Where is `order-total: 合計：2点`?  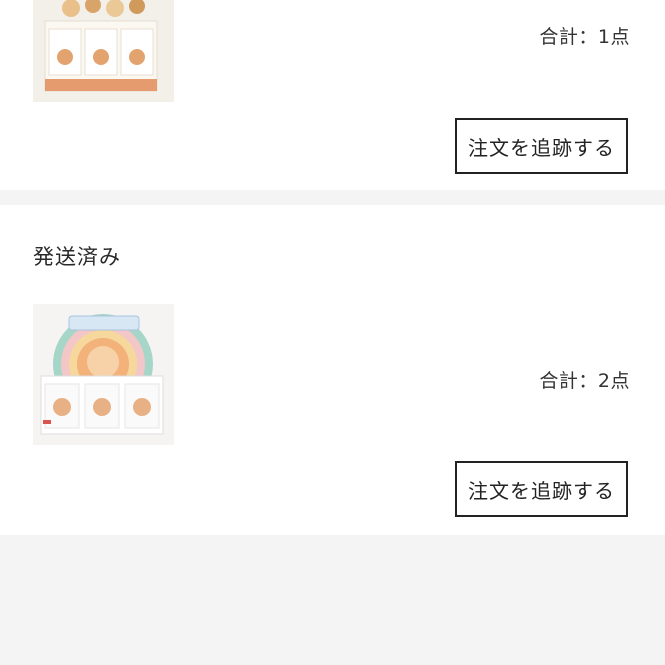
order-total: 合計：2点 is located at coordinates (584, 381).